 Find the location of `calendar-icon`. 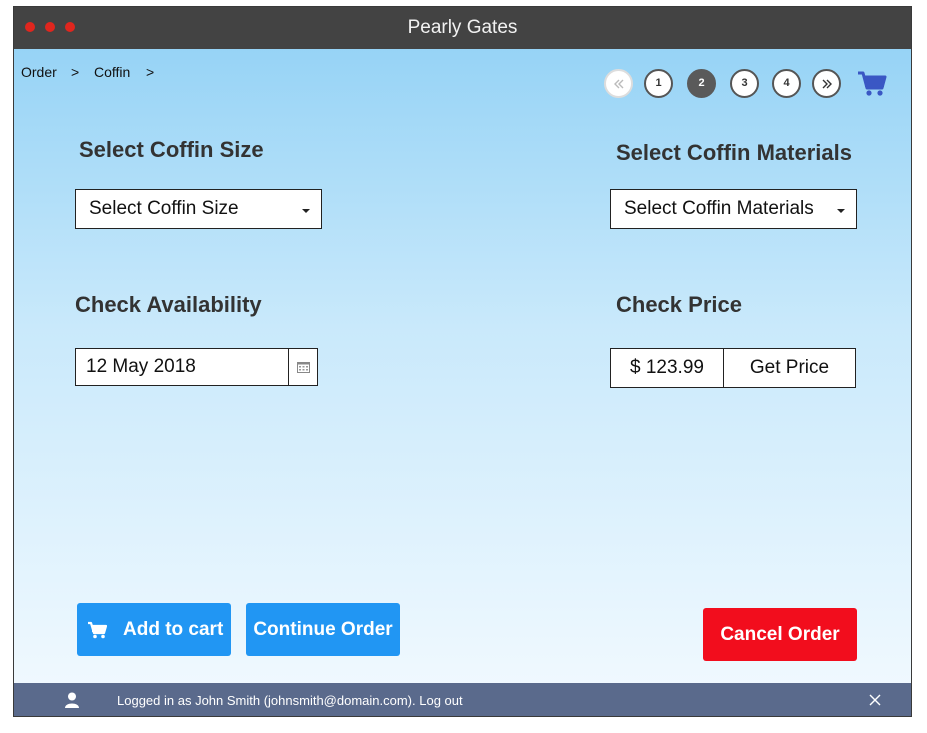

calendar-icon is located at coordinates (303, 367).